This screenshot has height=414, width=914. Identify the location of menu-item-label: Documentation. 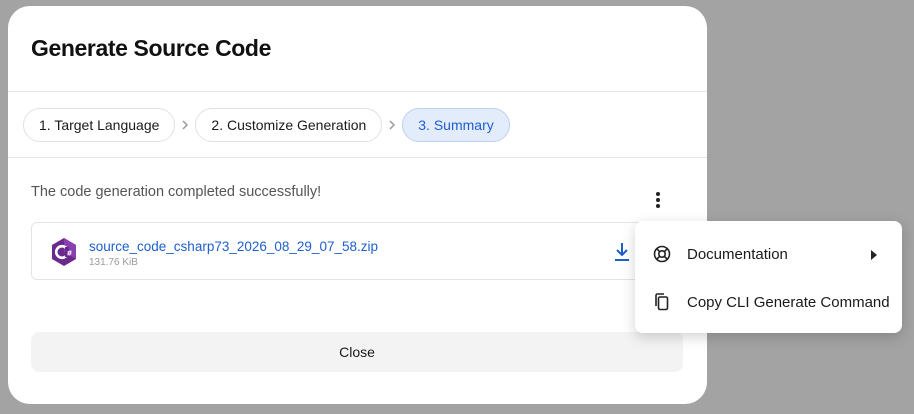
(737, 254).